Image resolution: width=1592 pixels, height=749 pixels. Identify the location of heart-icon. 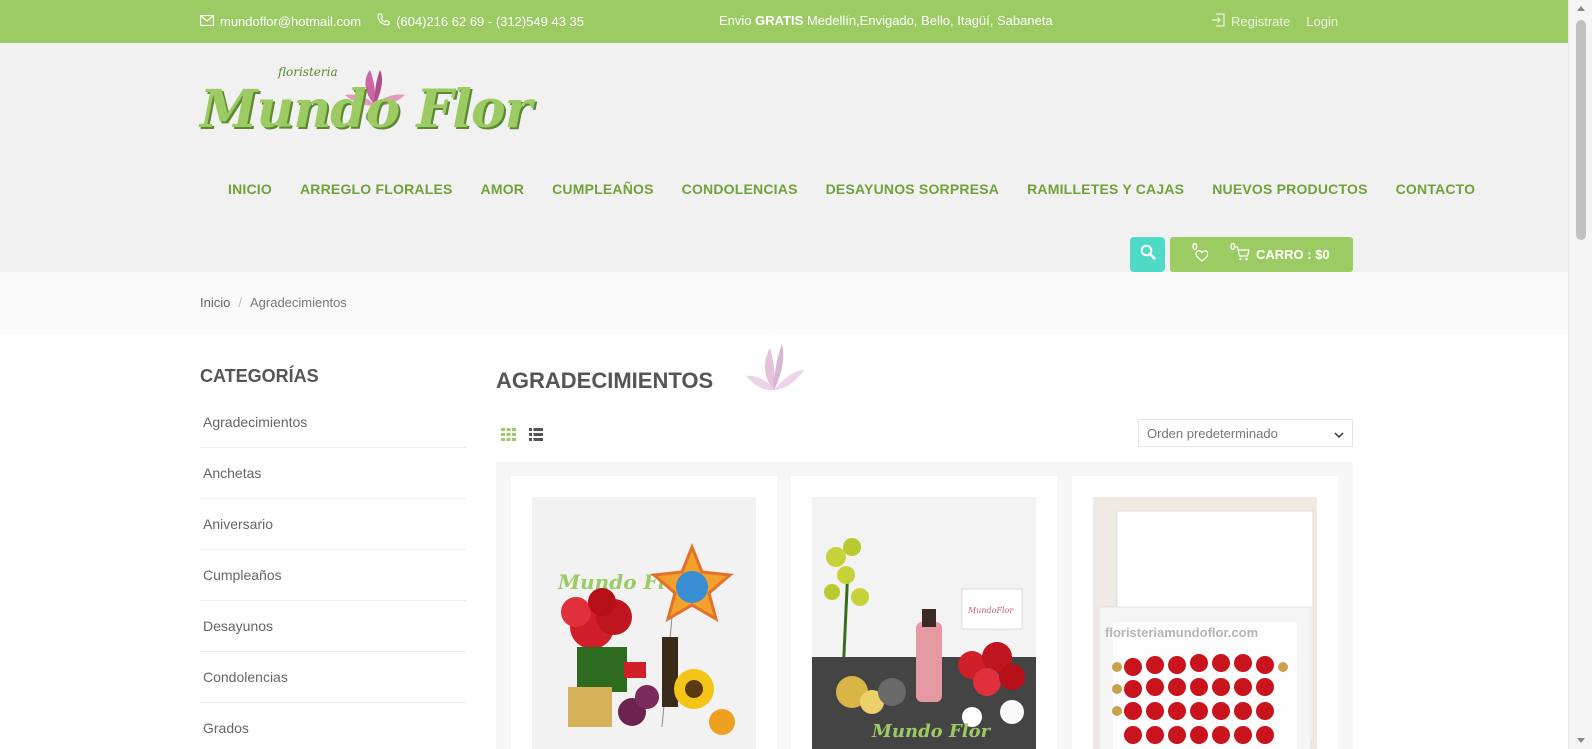
(1200, 256).